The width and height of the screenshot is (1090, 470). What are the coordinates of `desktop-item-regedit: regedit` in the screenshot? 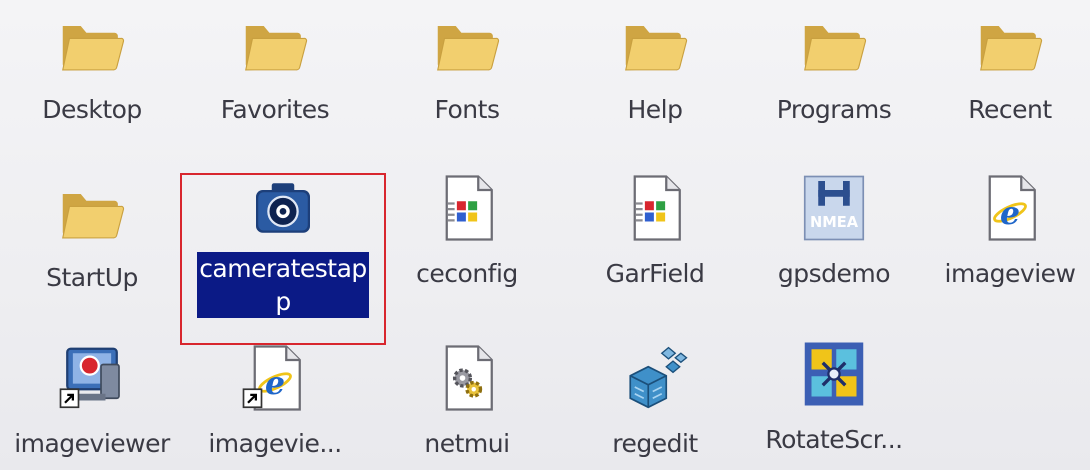 It's located at (655, 401).